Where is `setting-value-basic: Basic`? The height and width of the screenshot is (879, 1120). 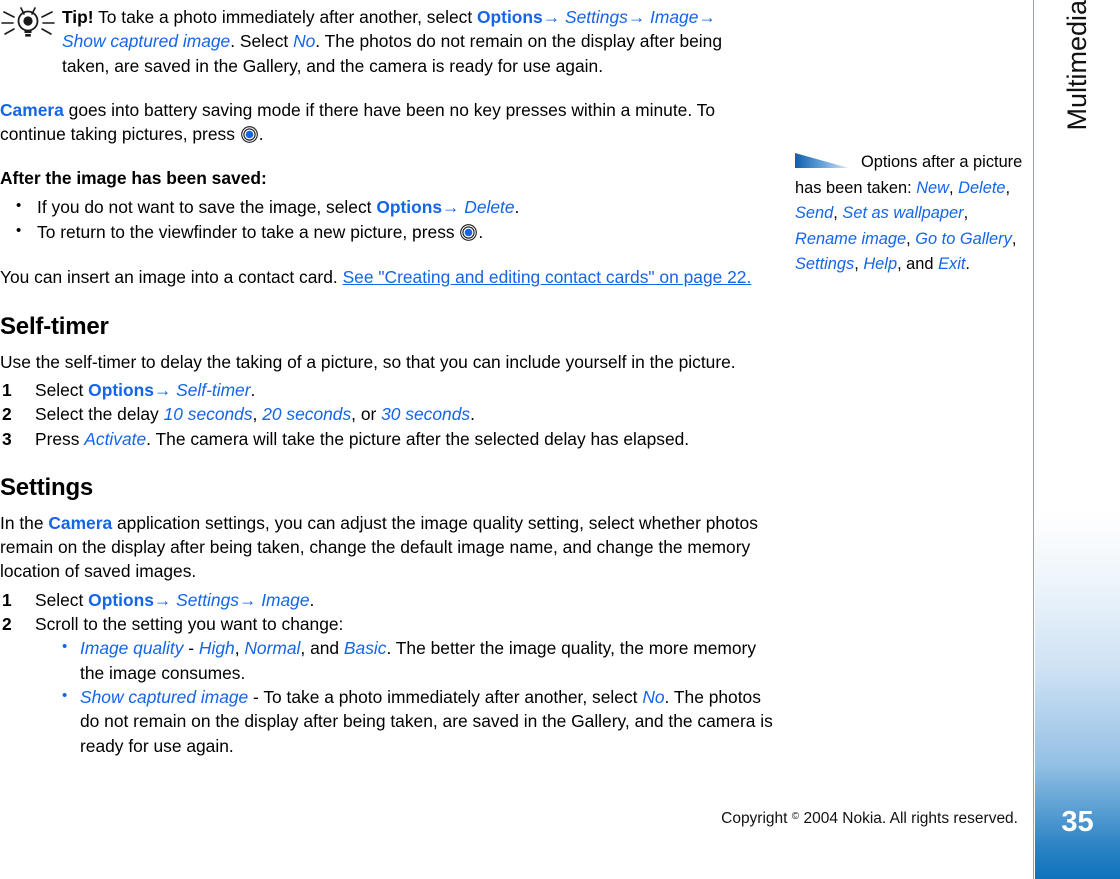 setting-value-basic: Basic is located at coordinates (365, 648).